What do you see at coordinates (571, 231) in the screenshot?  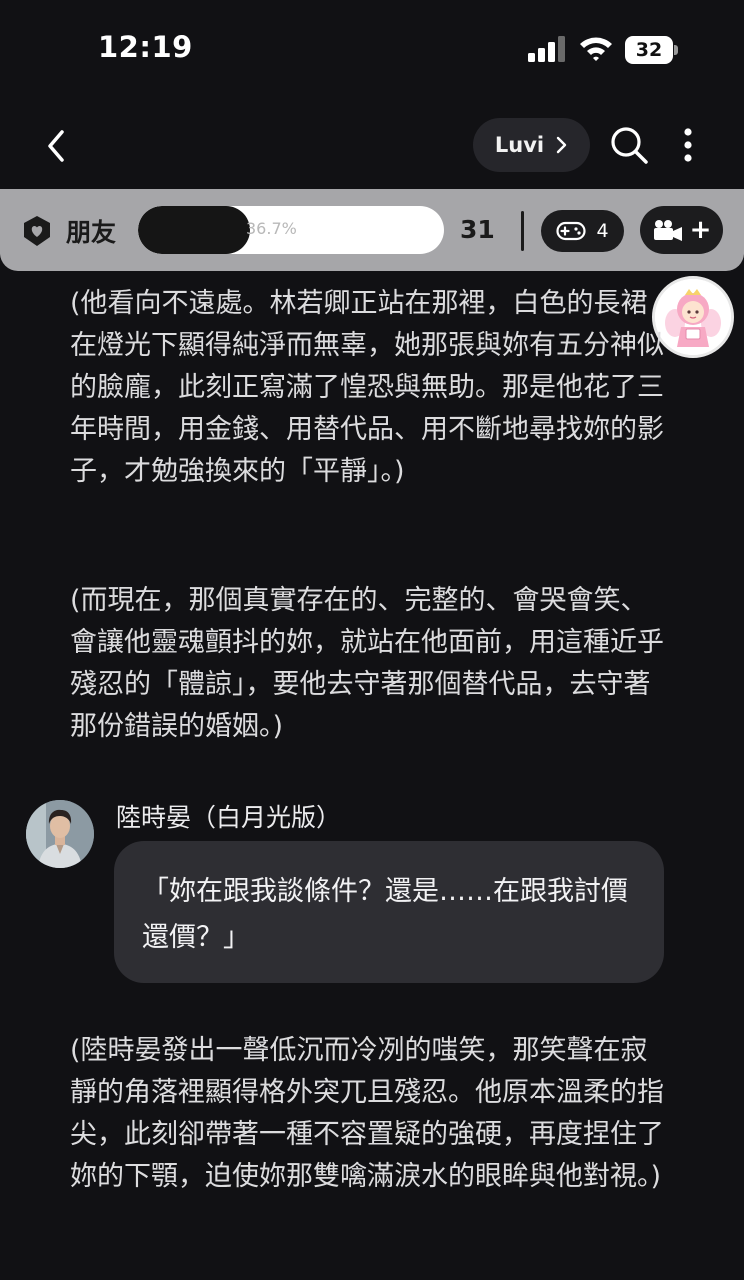 I see `gamepad-icon` at bounding box center [571, 231].